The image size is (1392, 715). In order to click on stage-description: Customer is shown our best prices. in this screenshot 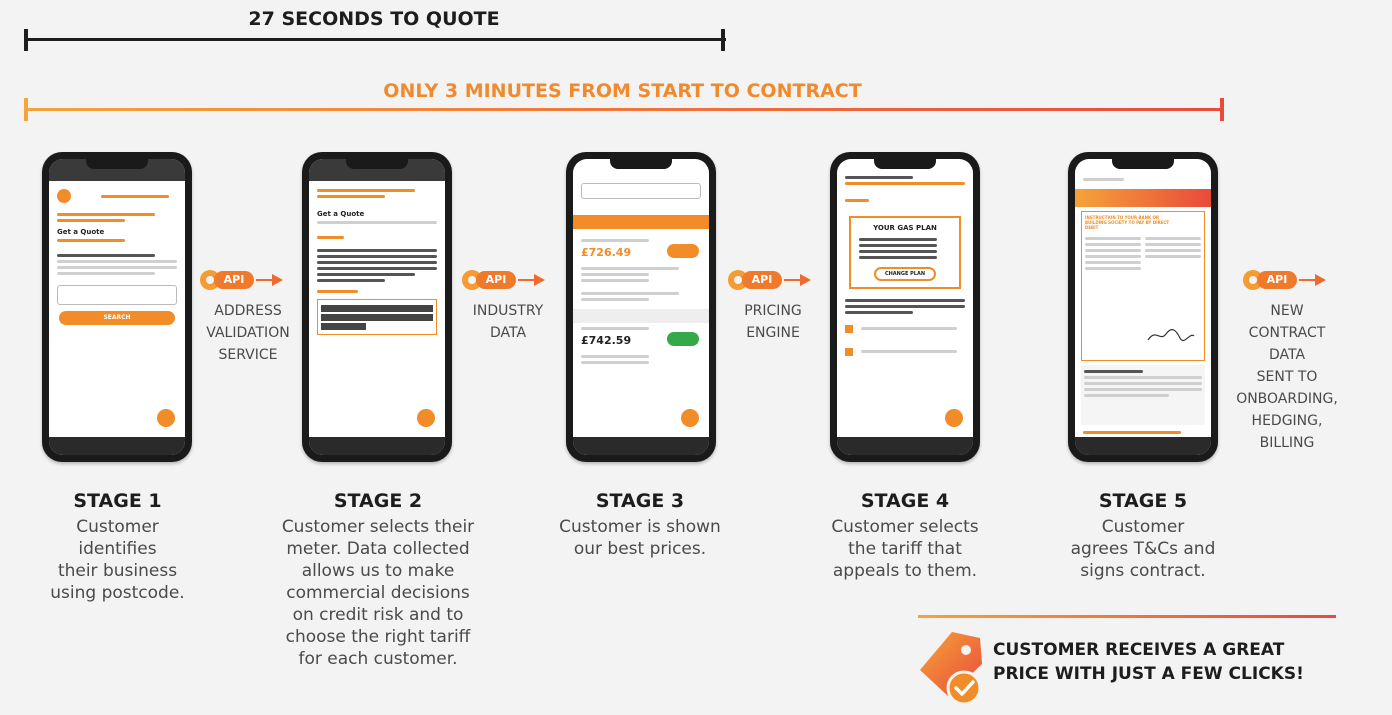, I will do `click(640, 538)`.